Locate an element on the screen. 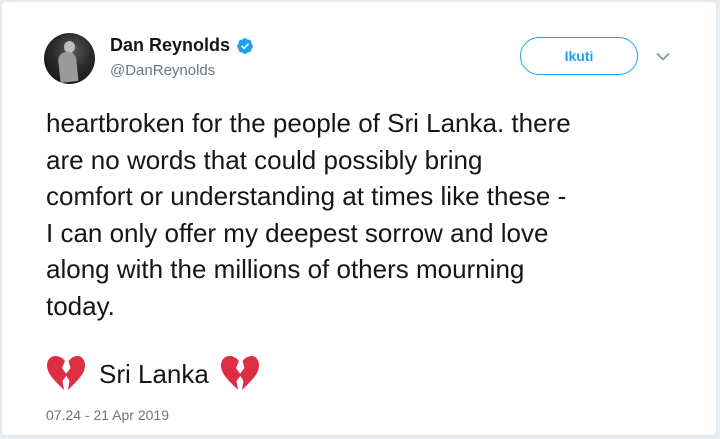 This screenshot has width=720, height=439. author-handle: @DanReynolds is located at coordinates (162, 70).